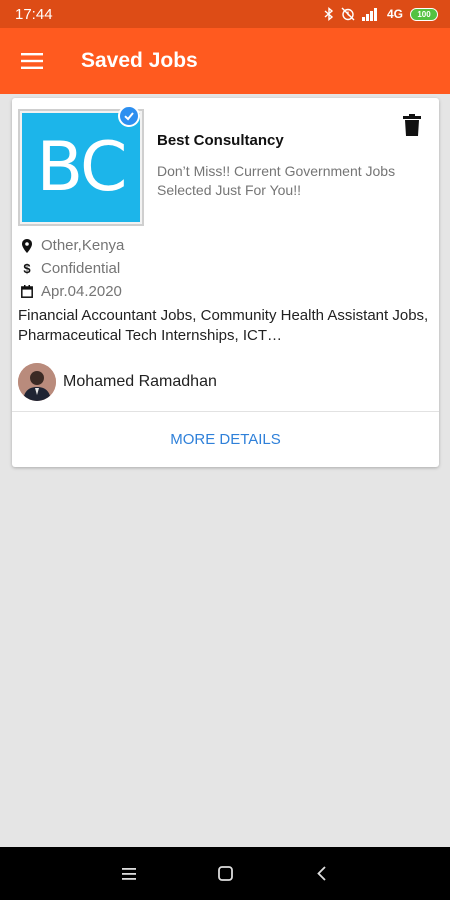 The width and height of the screenshot is (450, 900). What do you see at coordinates (140, 381) in the screenshot?
I see `poster-name: Mohamed Ramadhan` at bounding box center [140, 381].